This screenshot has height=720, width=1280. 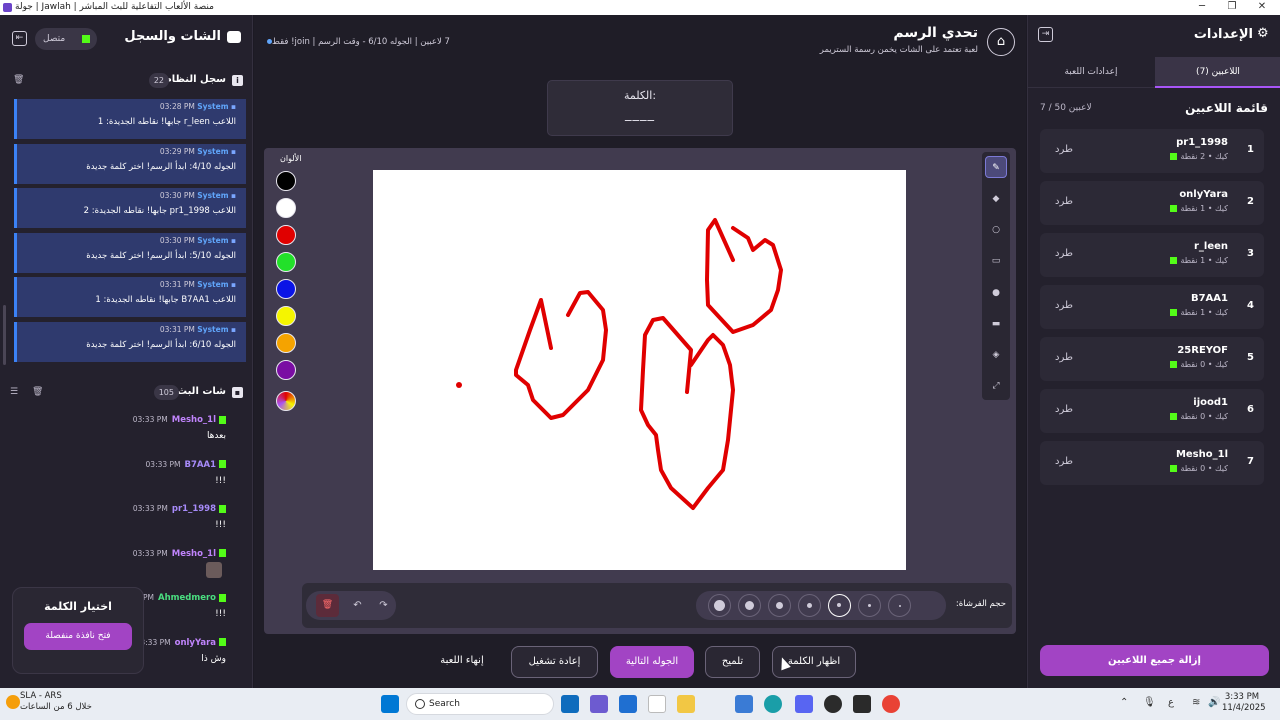 I want to click on stream-chat-header: ▪ شات البث 105 🗑 ☰, so click(x=126, y=393).